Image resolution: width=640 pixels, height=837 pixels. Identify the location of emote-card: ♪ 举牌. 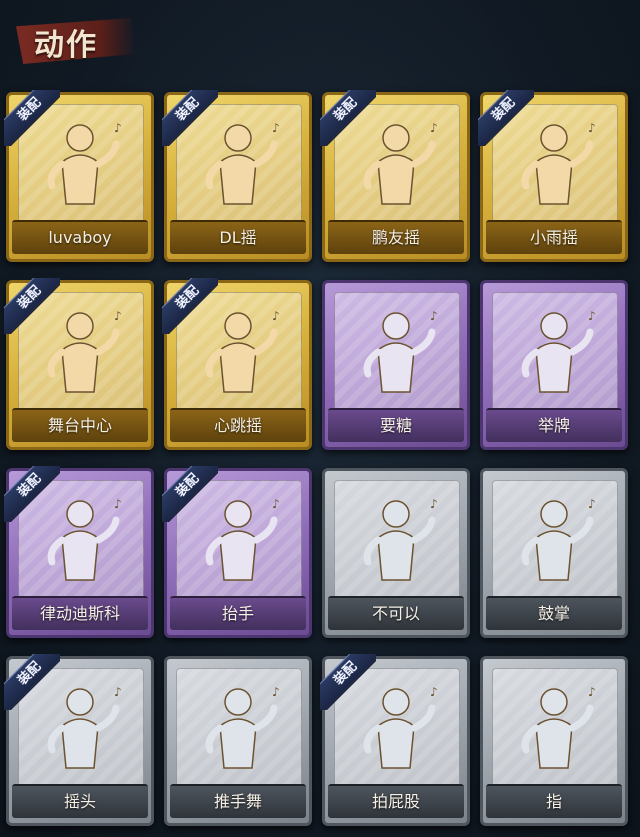
(554, 365).